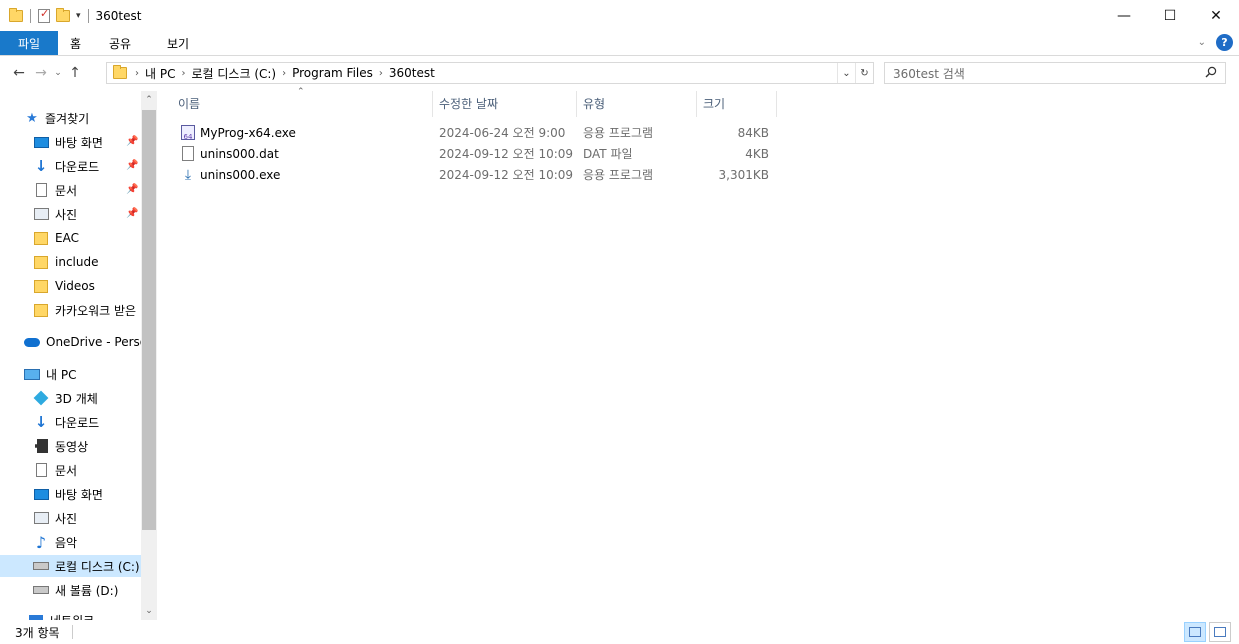 This screenshot has width=1239, height=644. What do you see at coordinates (1055, 73) in the screenshot?
I see `search-input: 360test 검색` at bounding box center [1055, 73].